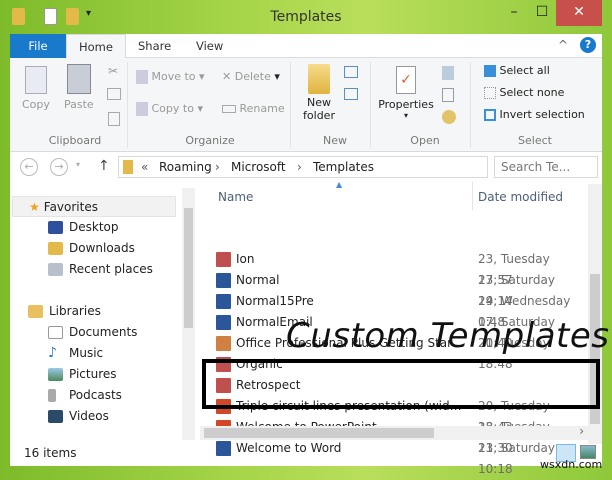 The width and height of the screenshot is (612, 480). I want to click on tab-file: File, so click(38, 46).